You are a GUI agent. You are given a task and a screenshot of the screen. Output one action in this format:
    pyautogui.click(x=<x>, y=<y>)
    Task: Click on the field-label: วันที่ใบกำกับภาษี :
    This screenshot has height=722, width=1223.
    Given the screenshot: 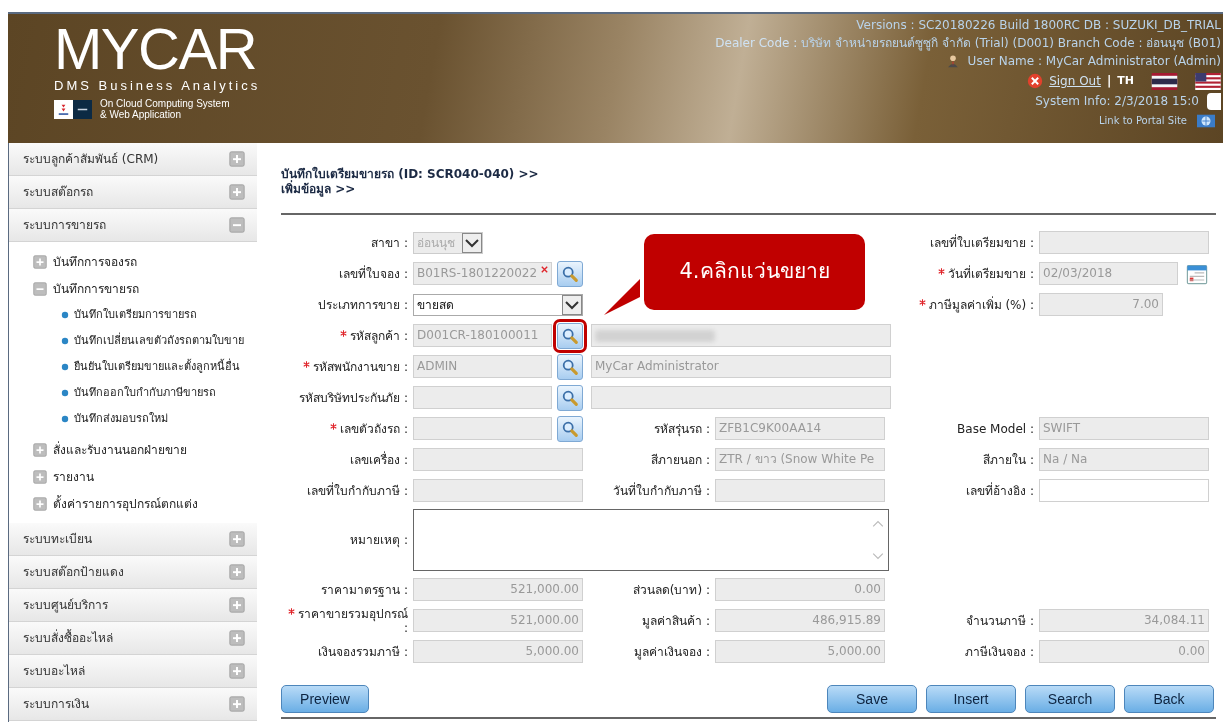 What is the action you would take?
    pyautogui.click(x=661, y=490)
    